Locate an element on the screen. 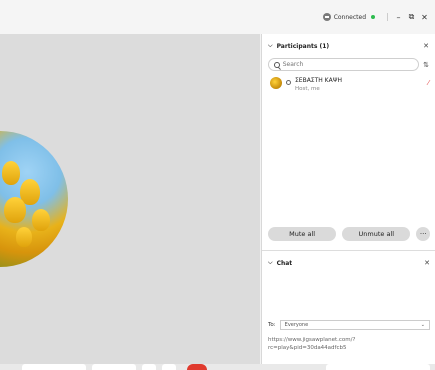 This screenshot has height=370, width=435. connection-icon is located at coordinates (326, 17).